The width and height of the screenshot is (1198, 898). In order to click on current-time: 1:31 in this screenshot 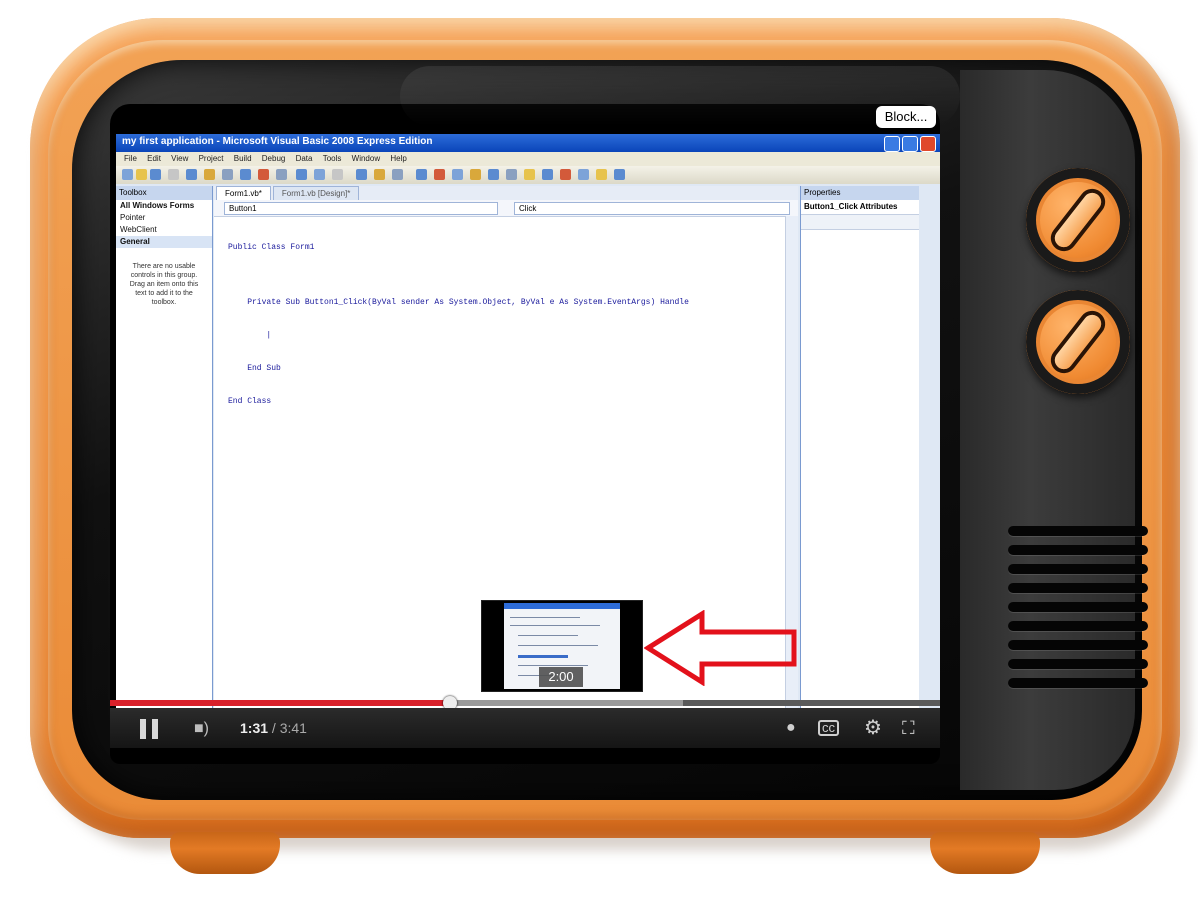, I will do `click(254, 728)`.